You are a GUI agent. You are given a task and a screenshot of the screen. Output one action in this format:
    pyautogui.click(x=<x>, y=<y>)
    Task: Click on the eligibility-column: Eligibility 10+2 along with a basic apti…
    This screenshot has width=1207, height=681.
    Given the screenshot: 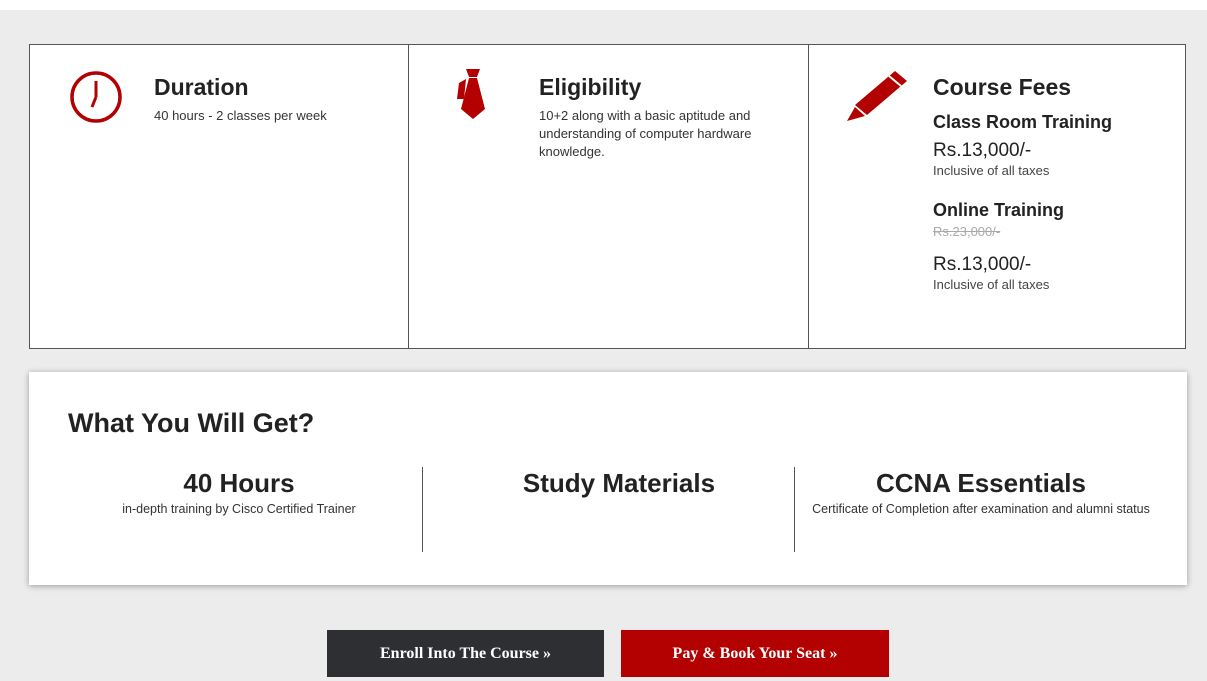 What is the action you would take?
    pyautogui.click(x=609, y=196)
    